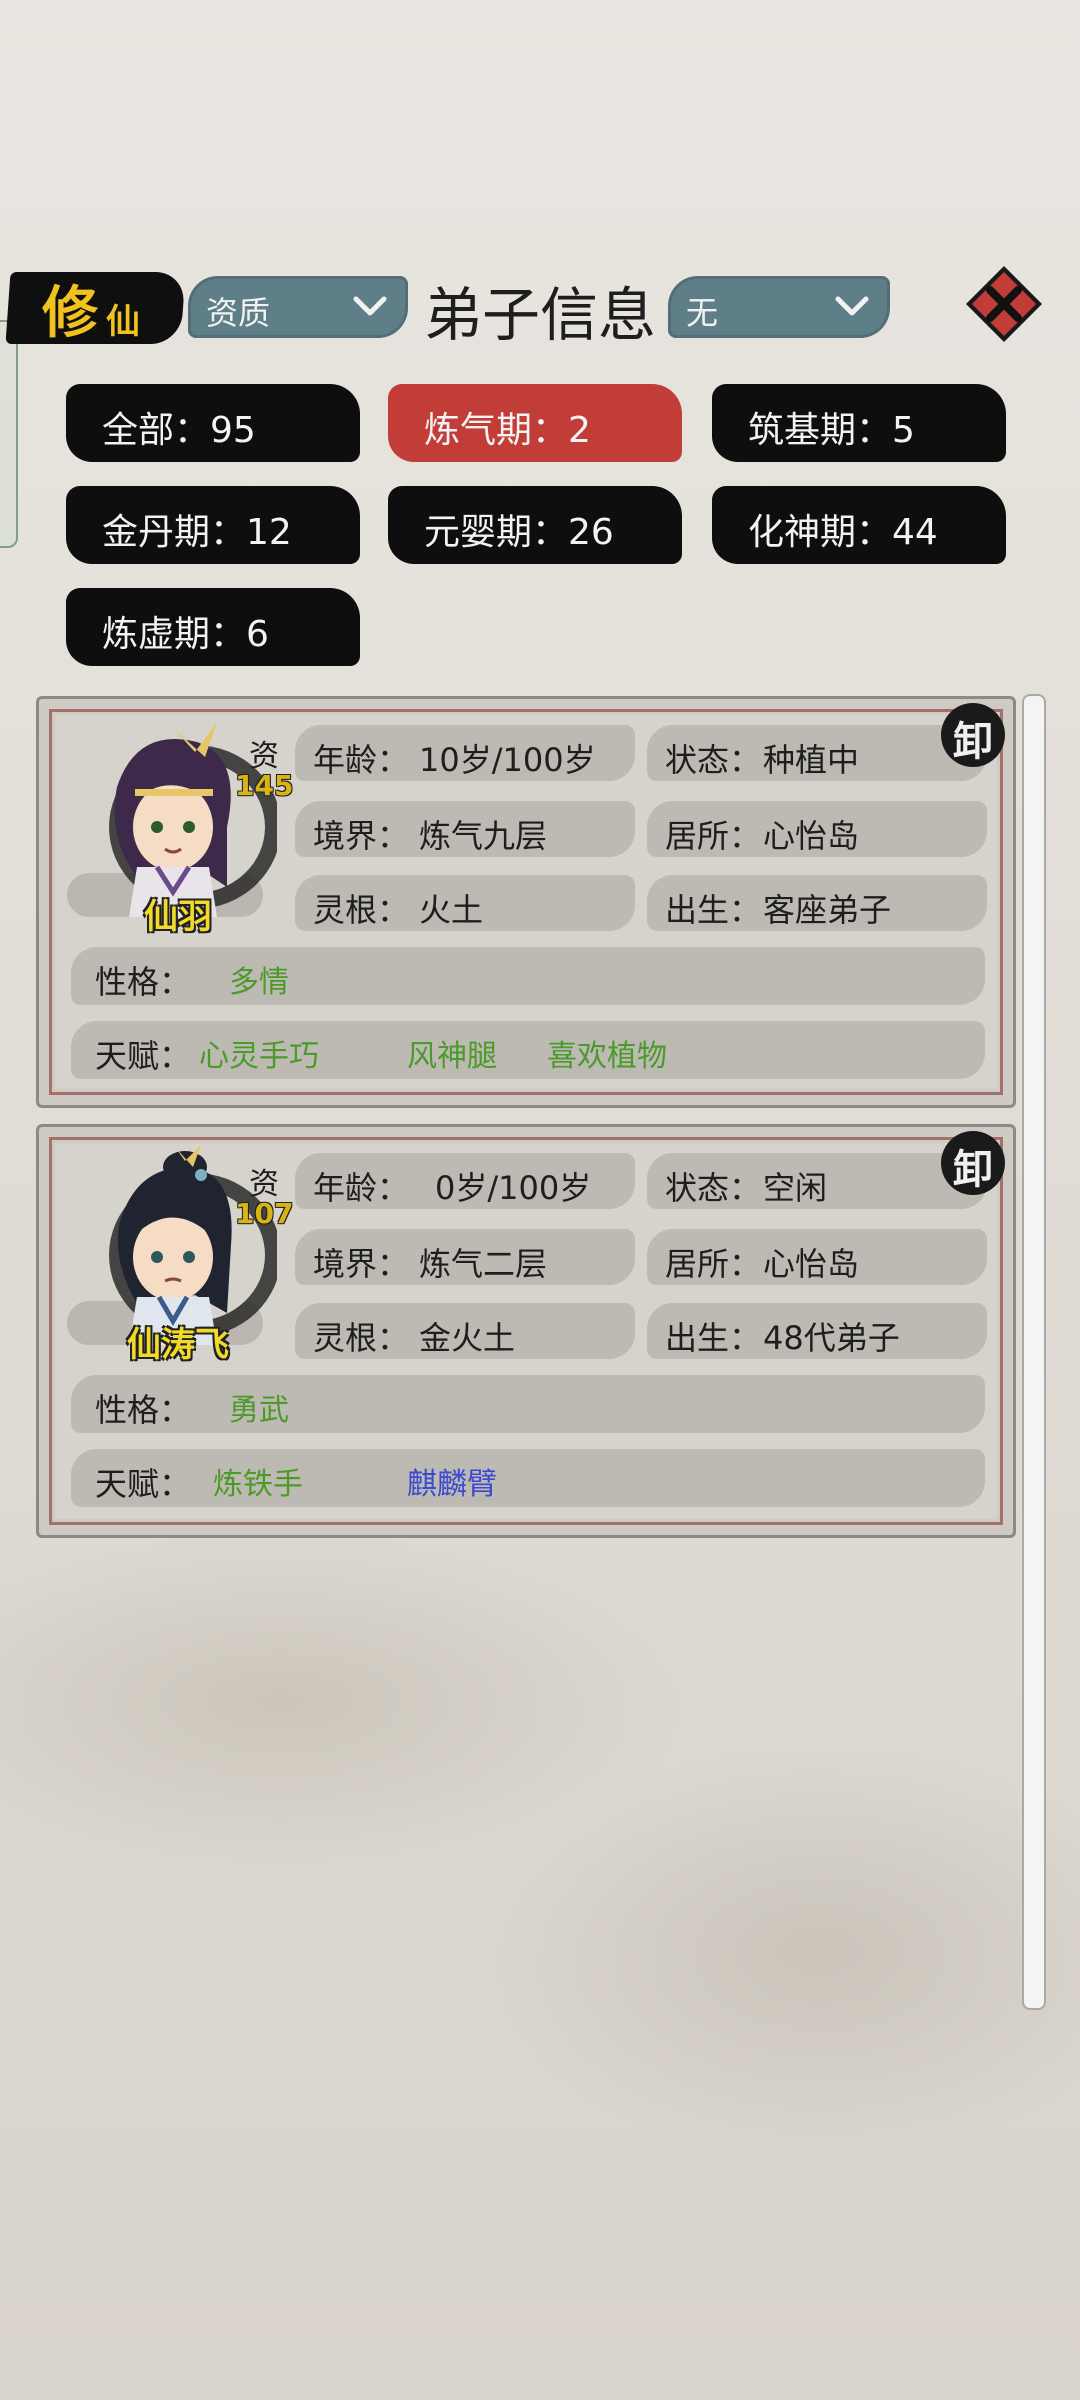 The width and height of the screenshot is (1080, 2400). What do you see at coordinates (259, 982) in the screenshot?
I see `personality-value: 多情` at bounding box center [259, 982].